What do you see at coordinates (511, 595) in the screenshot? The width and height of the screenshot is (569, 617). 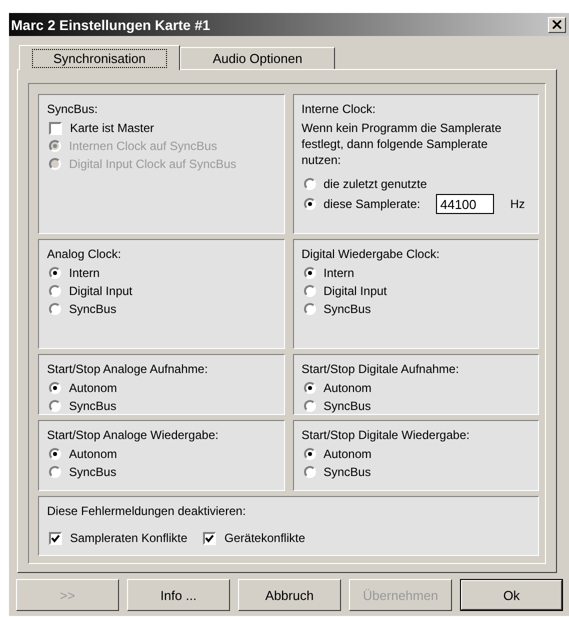 I see `dialog-button: Ok` at bounding box center [511, 595].